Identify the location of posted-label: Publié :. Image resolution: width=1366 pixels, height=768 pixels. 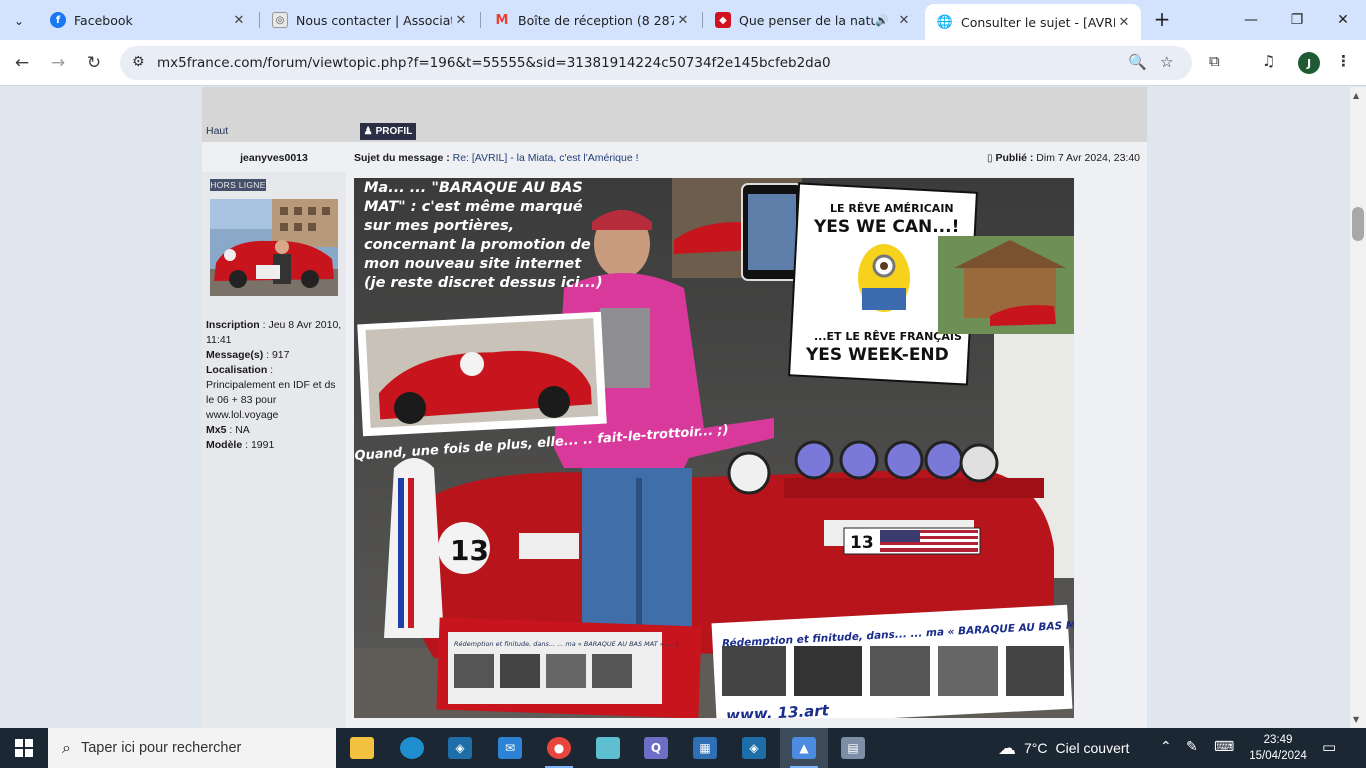
(1014, 158).